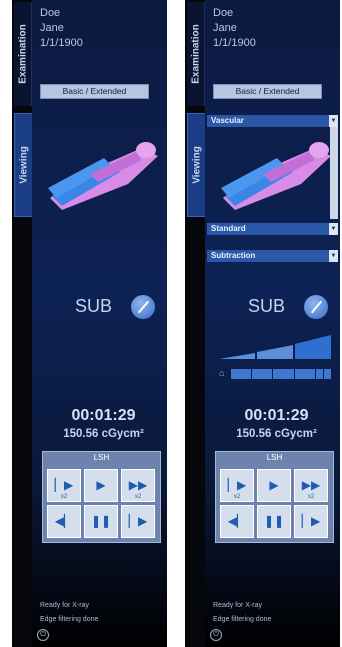 This screenshot has height=647, width=342. Describe the element at coordinates (227, 120) in the screenshot. I see `protocol-dropdown-value: Vascular` at that location.